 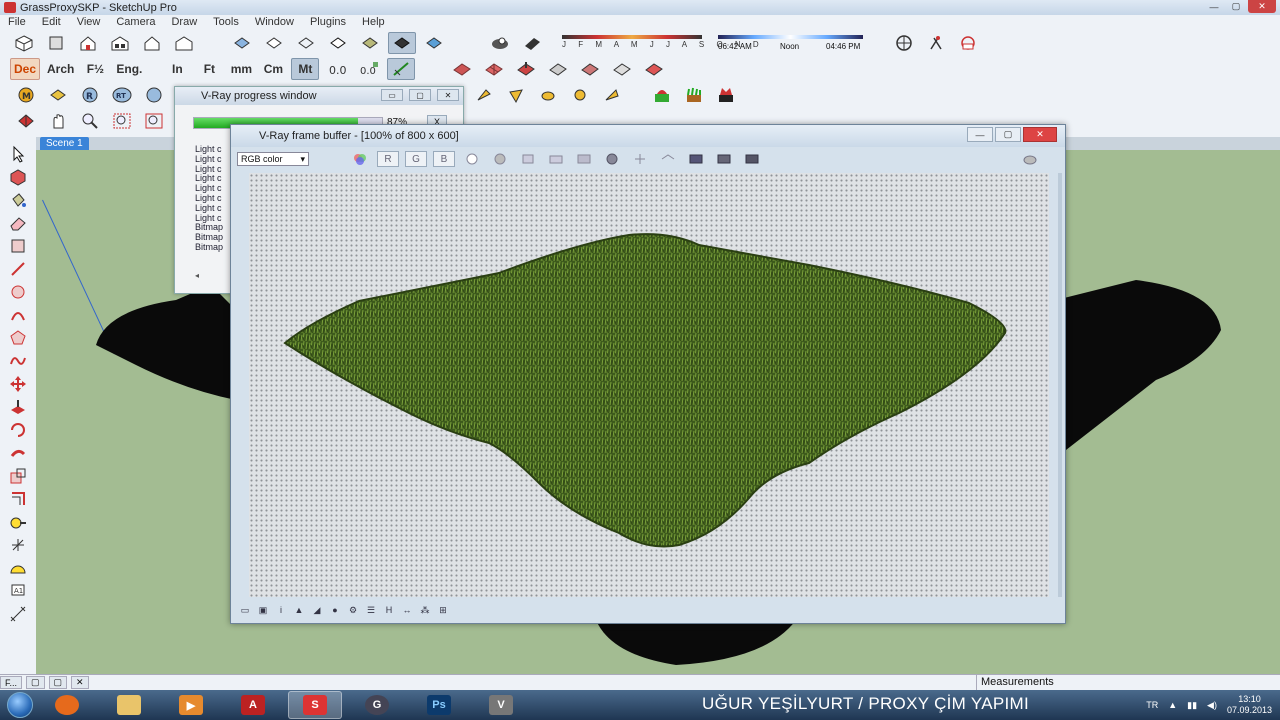 I want to click on pan-icon, so click(x=58, y=121).